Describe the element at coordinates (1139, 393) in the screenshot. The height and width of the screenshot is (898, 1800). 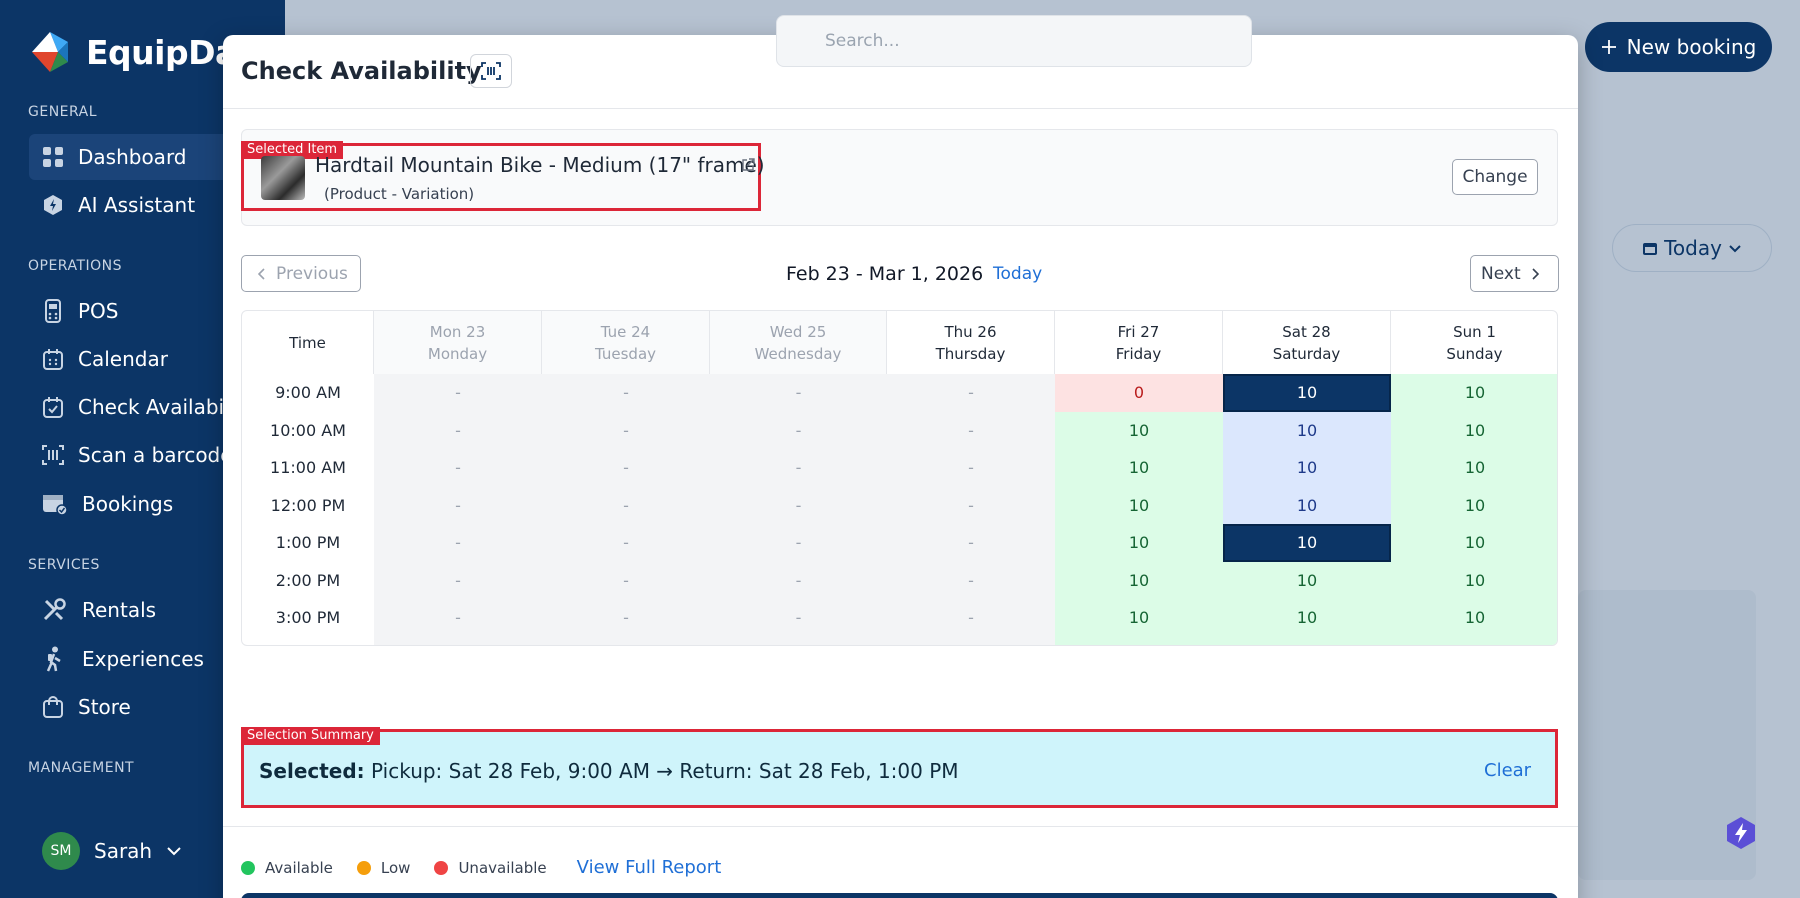
I see `availability-cell: 0` at that location.